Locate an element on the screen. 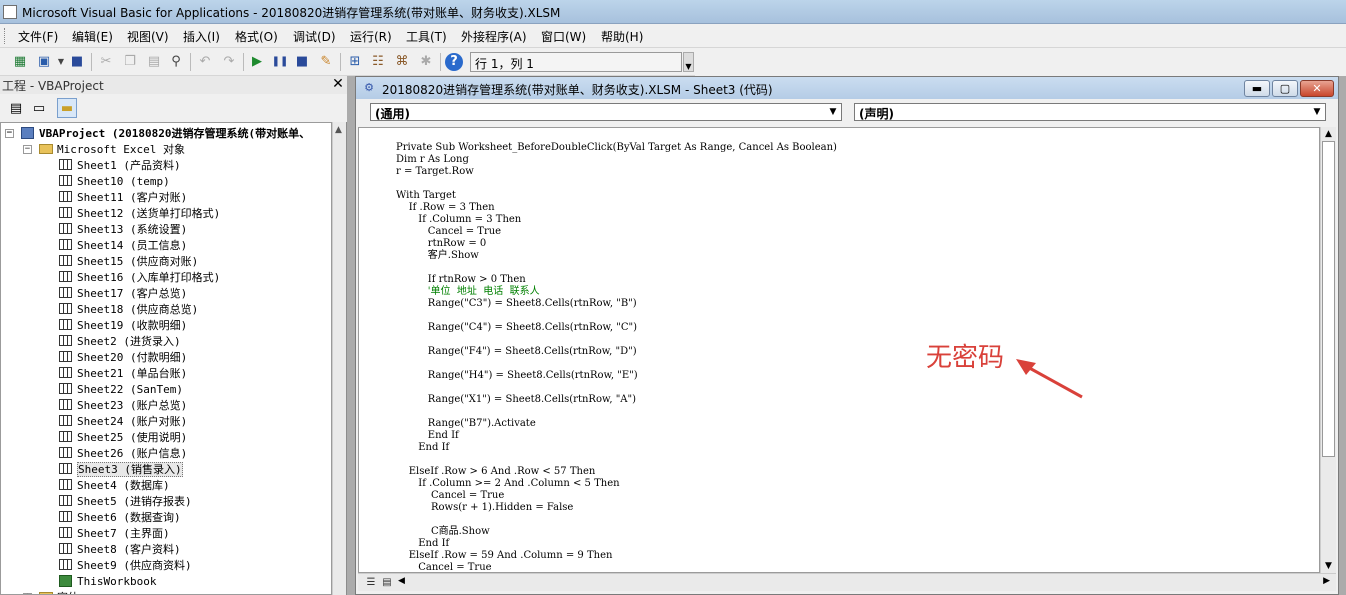 The height and width of the screenshot is (595, 1346). reset-icon: ■ is located at coordinates (302, 62).